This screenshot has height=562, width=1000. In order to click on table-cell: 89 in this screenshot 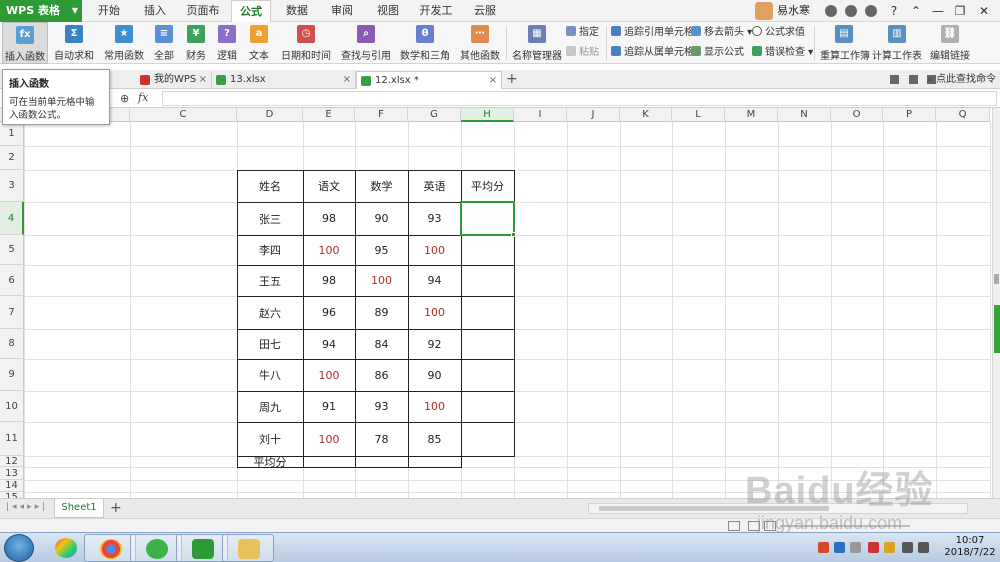, I will do `click(381, 312)`.